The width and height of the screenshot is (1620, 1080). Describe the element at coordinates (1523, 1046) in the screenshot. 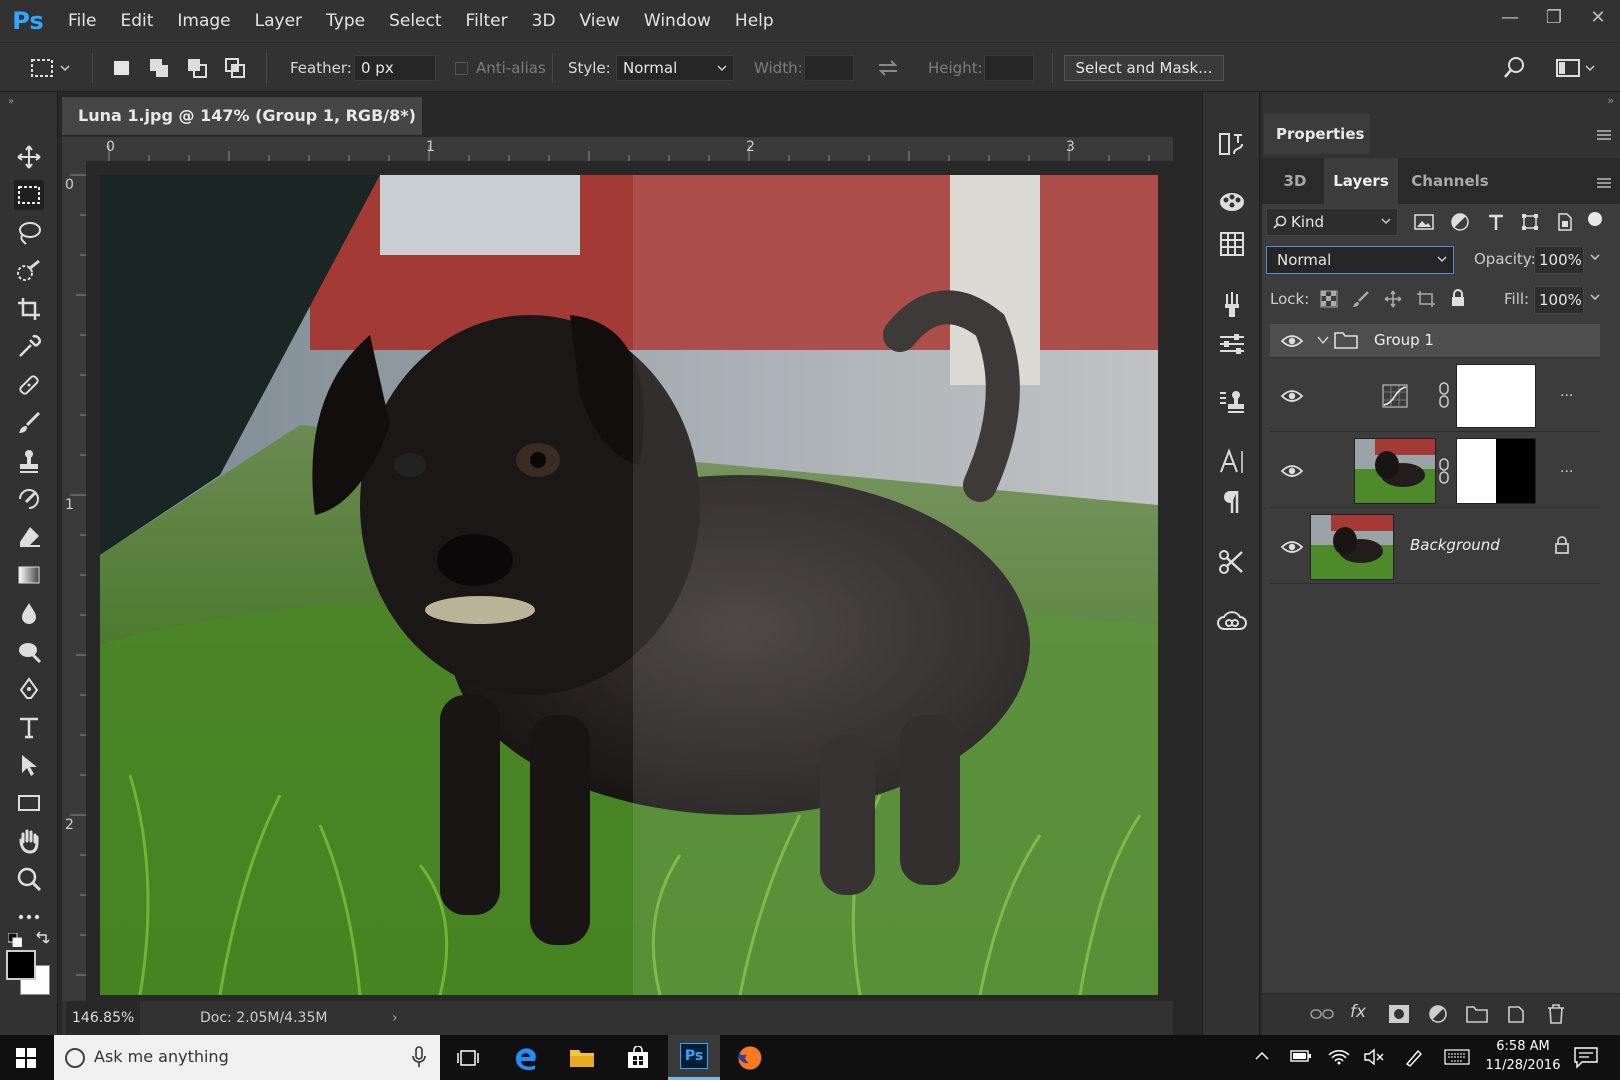

I see `clock-time: 6:58 AM` at that location.